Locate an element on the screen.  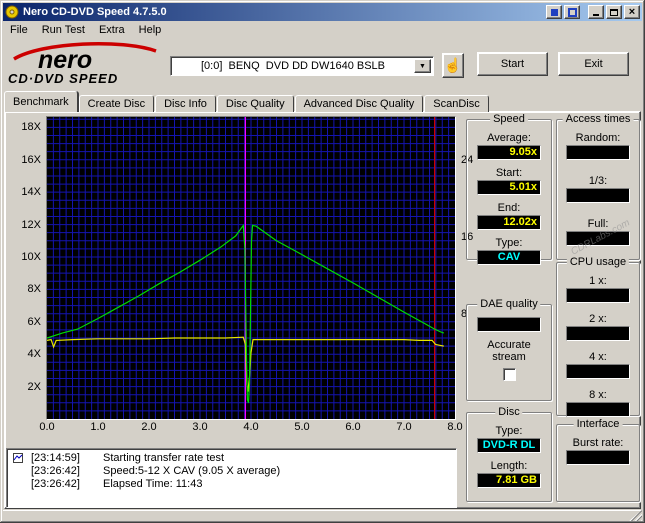
menu-file: File is located at coordinates (19, 30).